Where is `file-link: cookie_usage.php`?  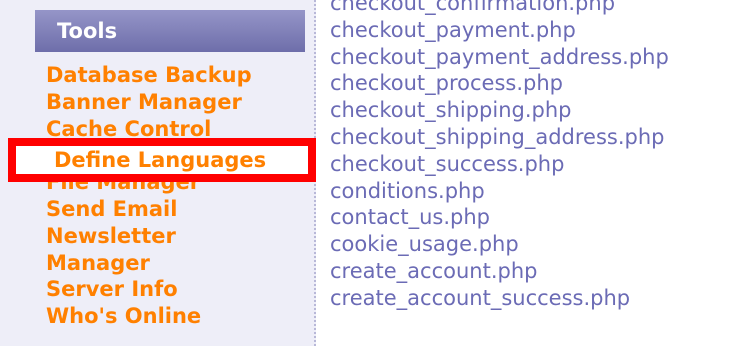
file-link: cookie_usage.php is located at coordinates (499, 244).